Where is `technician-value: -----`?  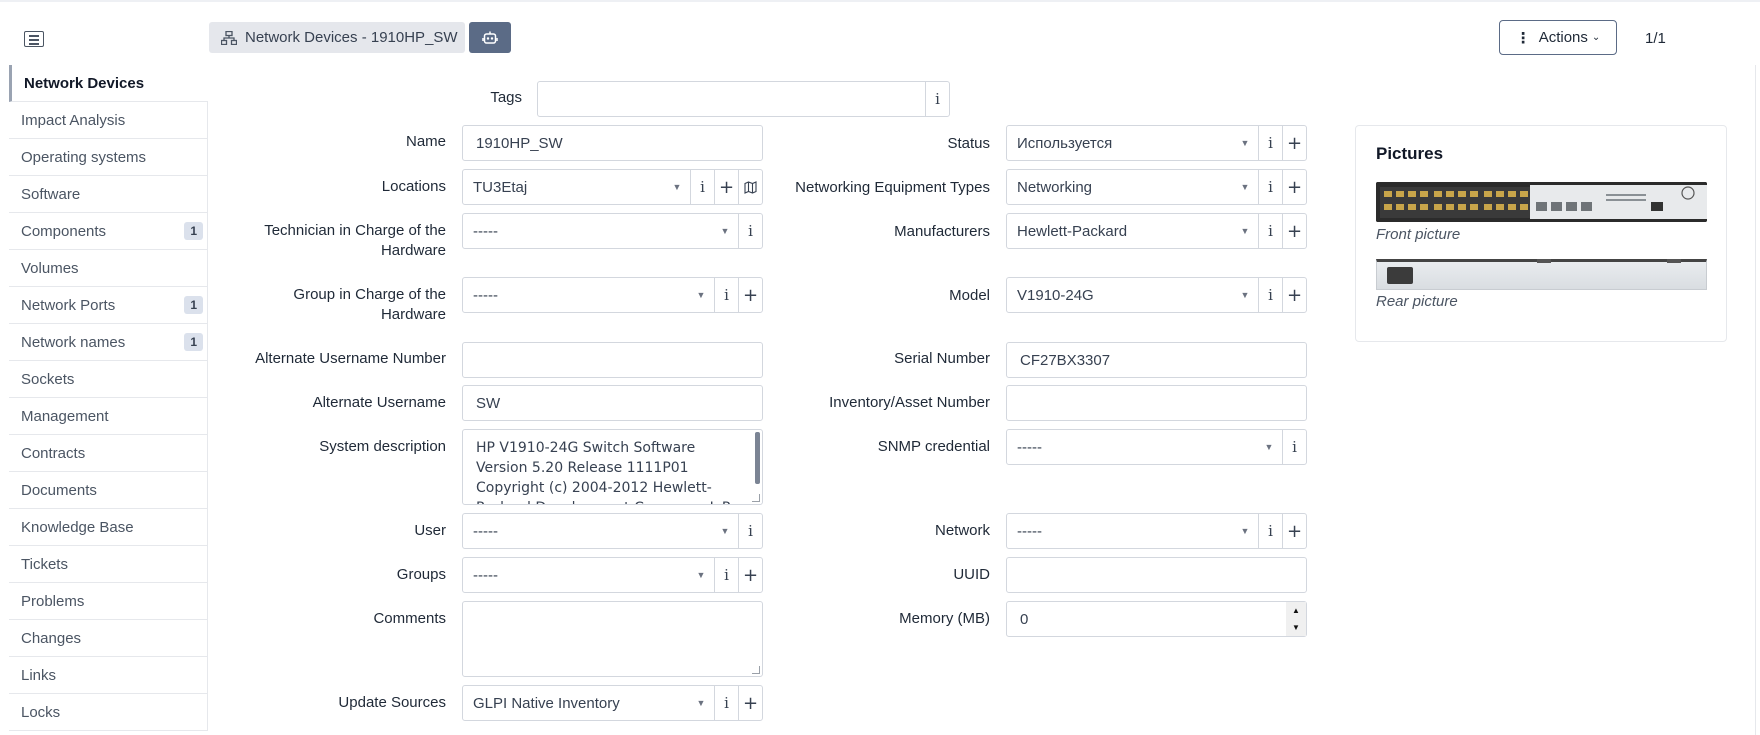 technician-value: ----- is located at coordinates (587, 231).